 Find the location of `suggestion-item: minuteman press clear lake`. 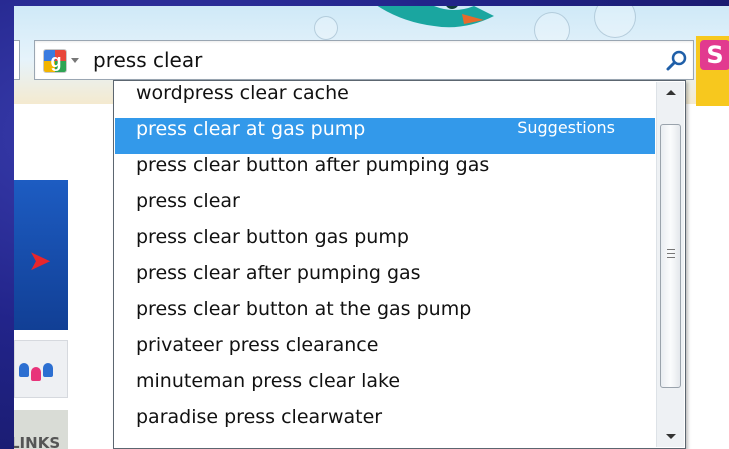

suggestion-item: minuteman press clear lake is located at coordinates (385, 388).